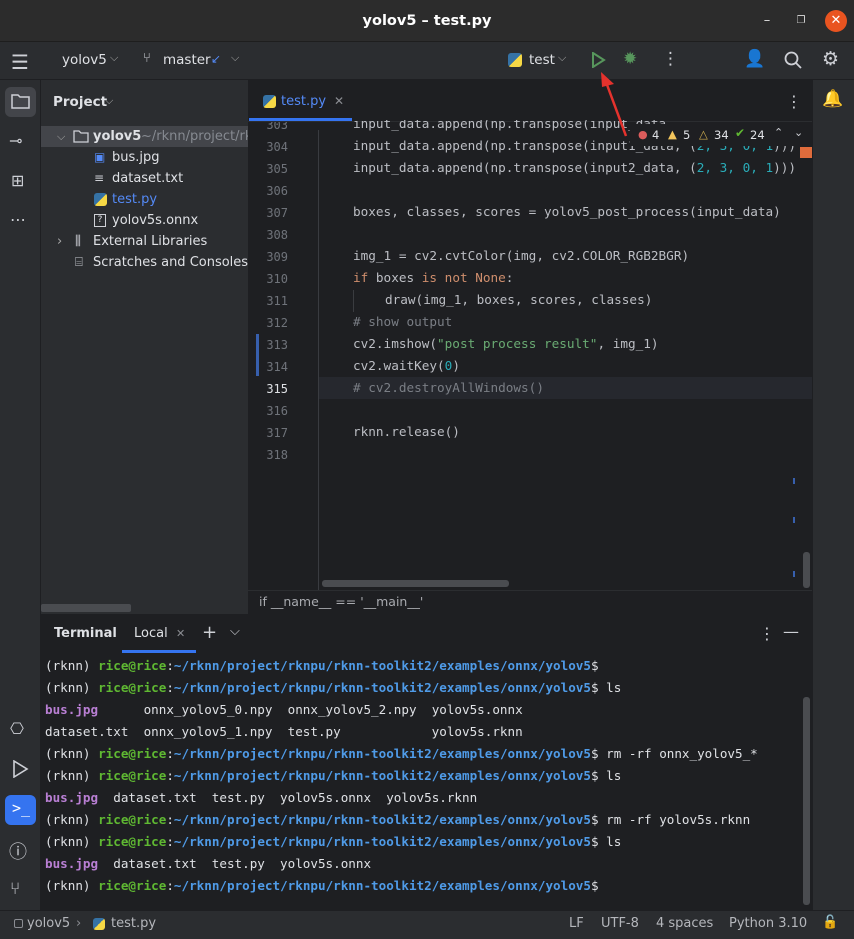  I want to click on tree-file: test.py, so click(144, 199).